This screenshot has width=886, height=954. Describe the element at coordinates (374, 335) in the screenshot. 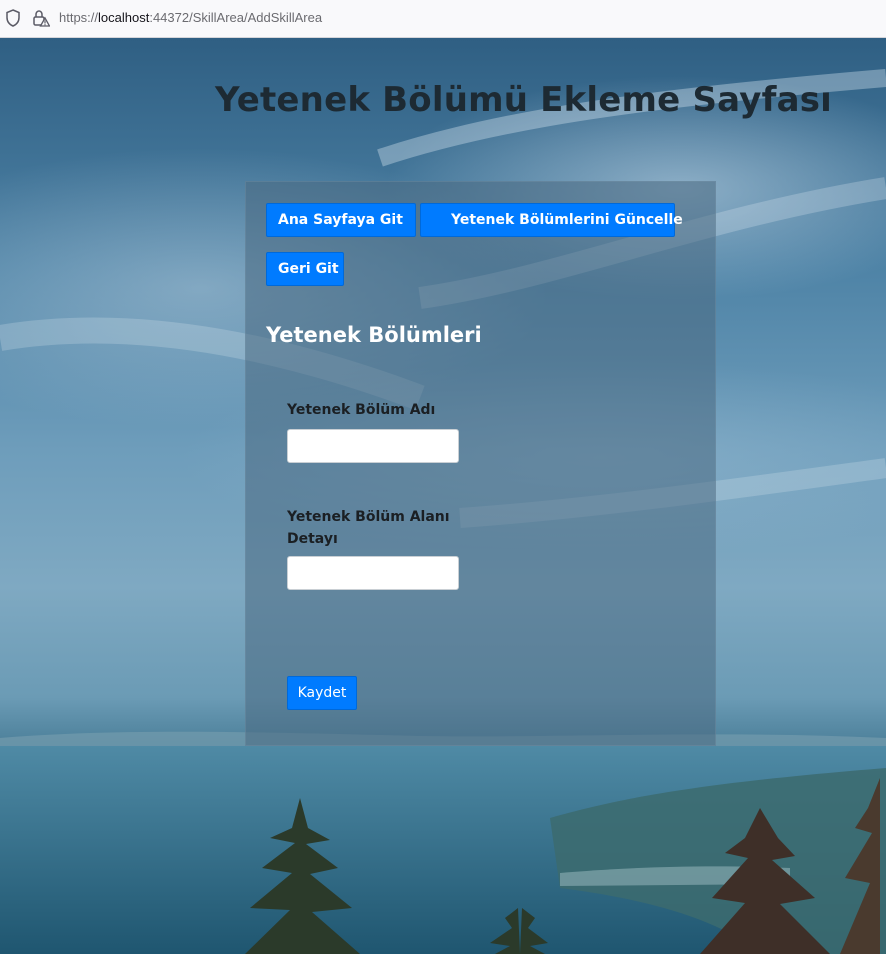

I see `section-title: Yetenek Bölümleri` at that location.